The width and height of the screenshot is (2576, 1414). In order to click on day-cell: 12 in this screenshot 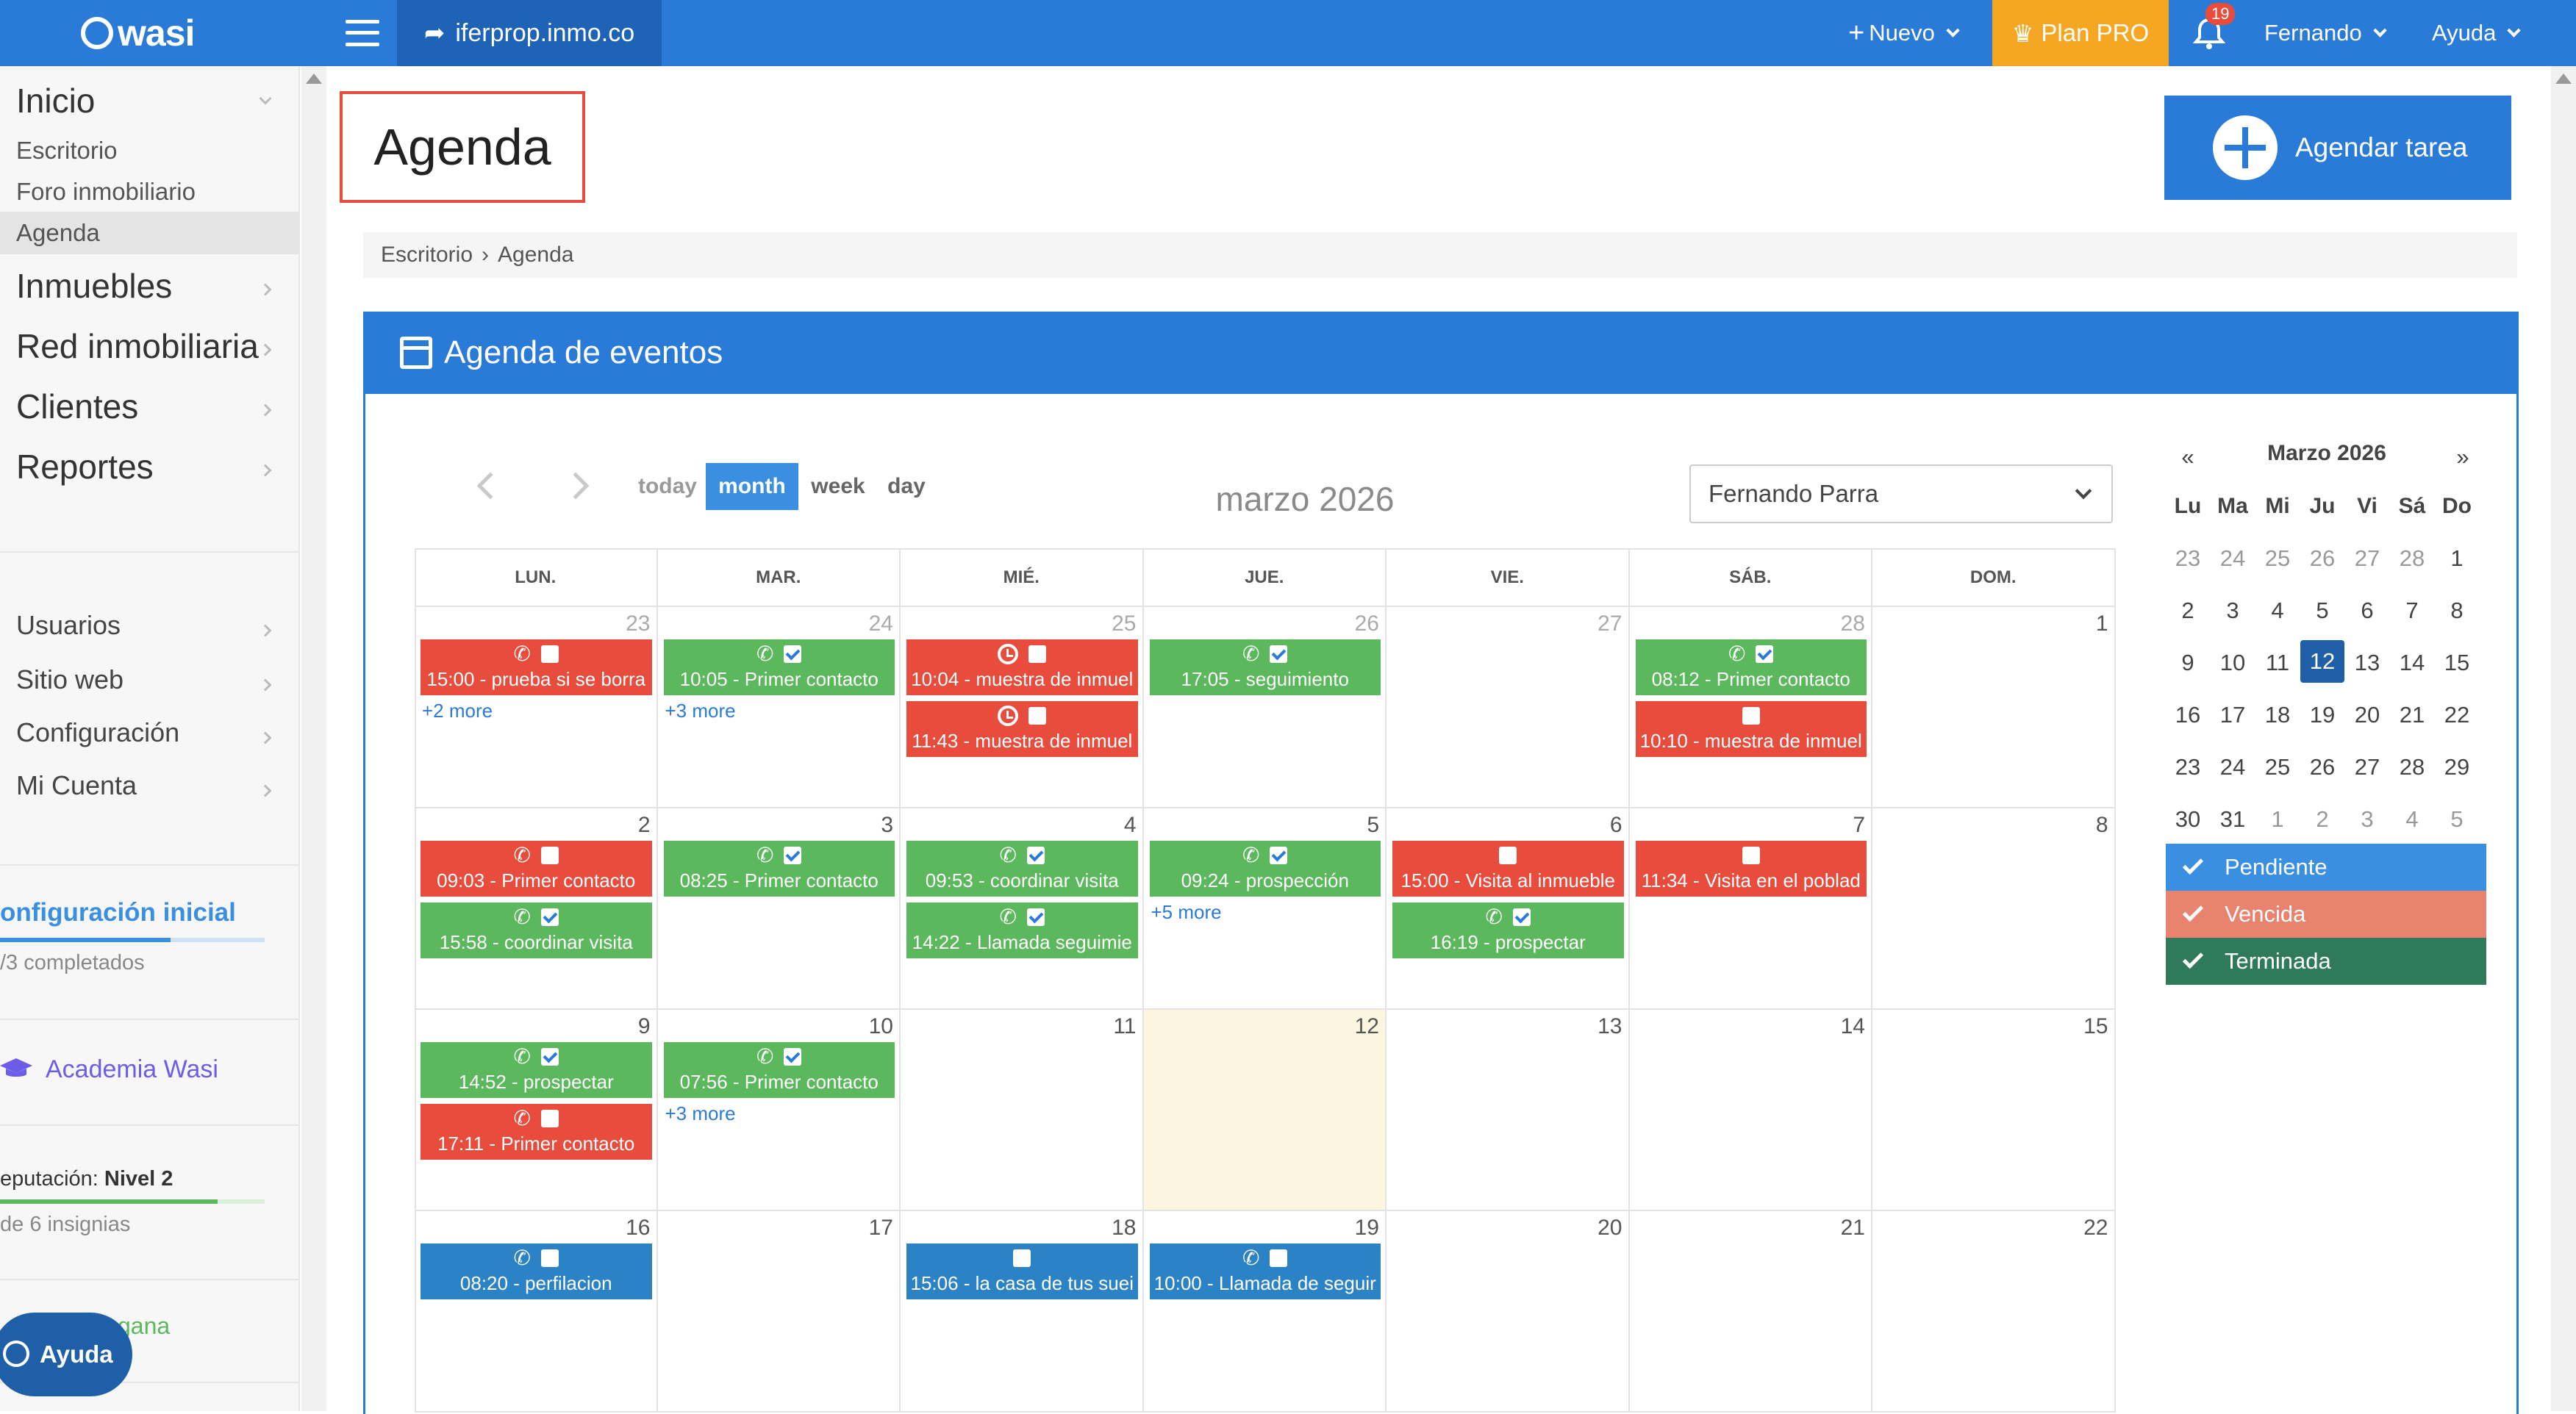, I will do `click(1265, 1110)`.